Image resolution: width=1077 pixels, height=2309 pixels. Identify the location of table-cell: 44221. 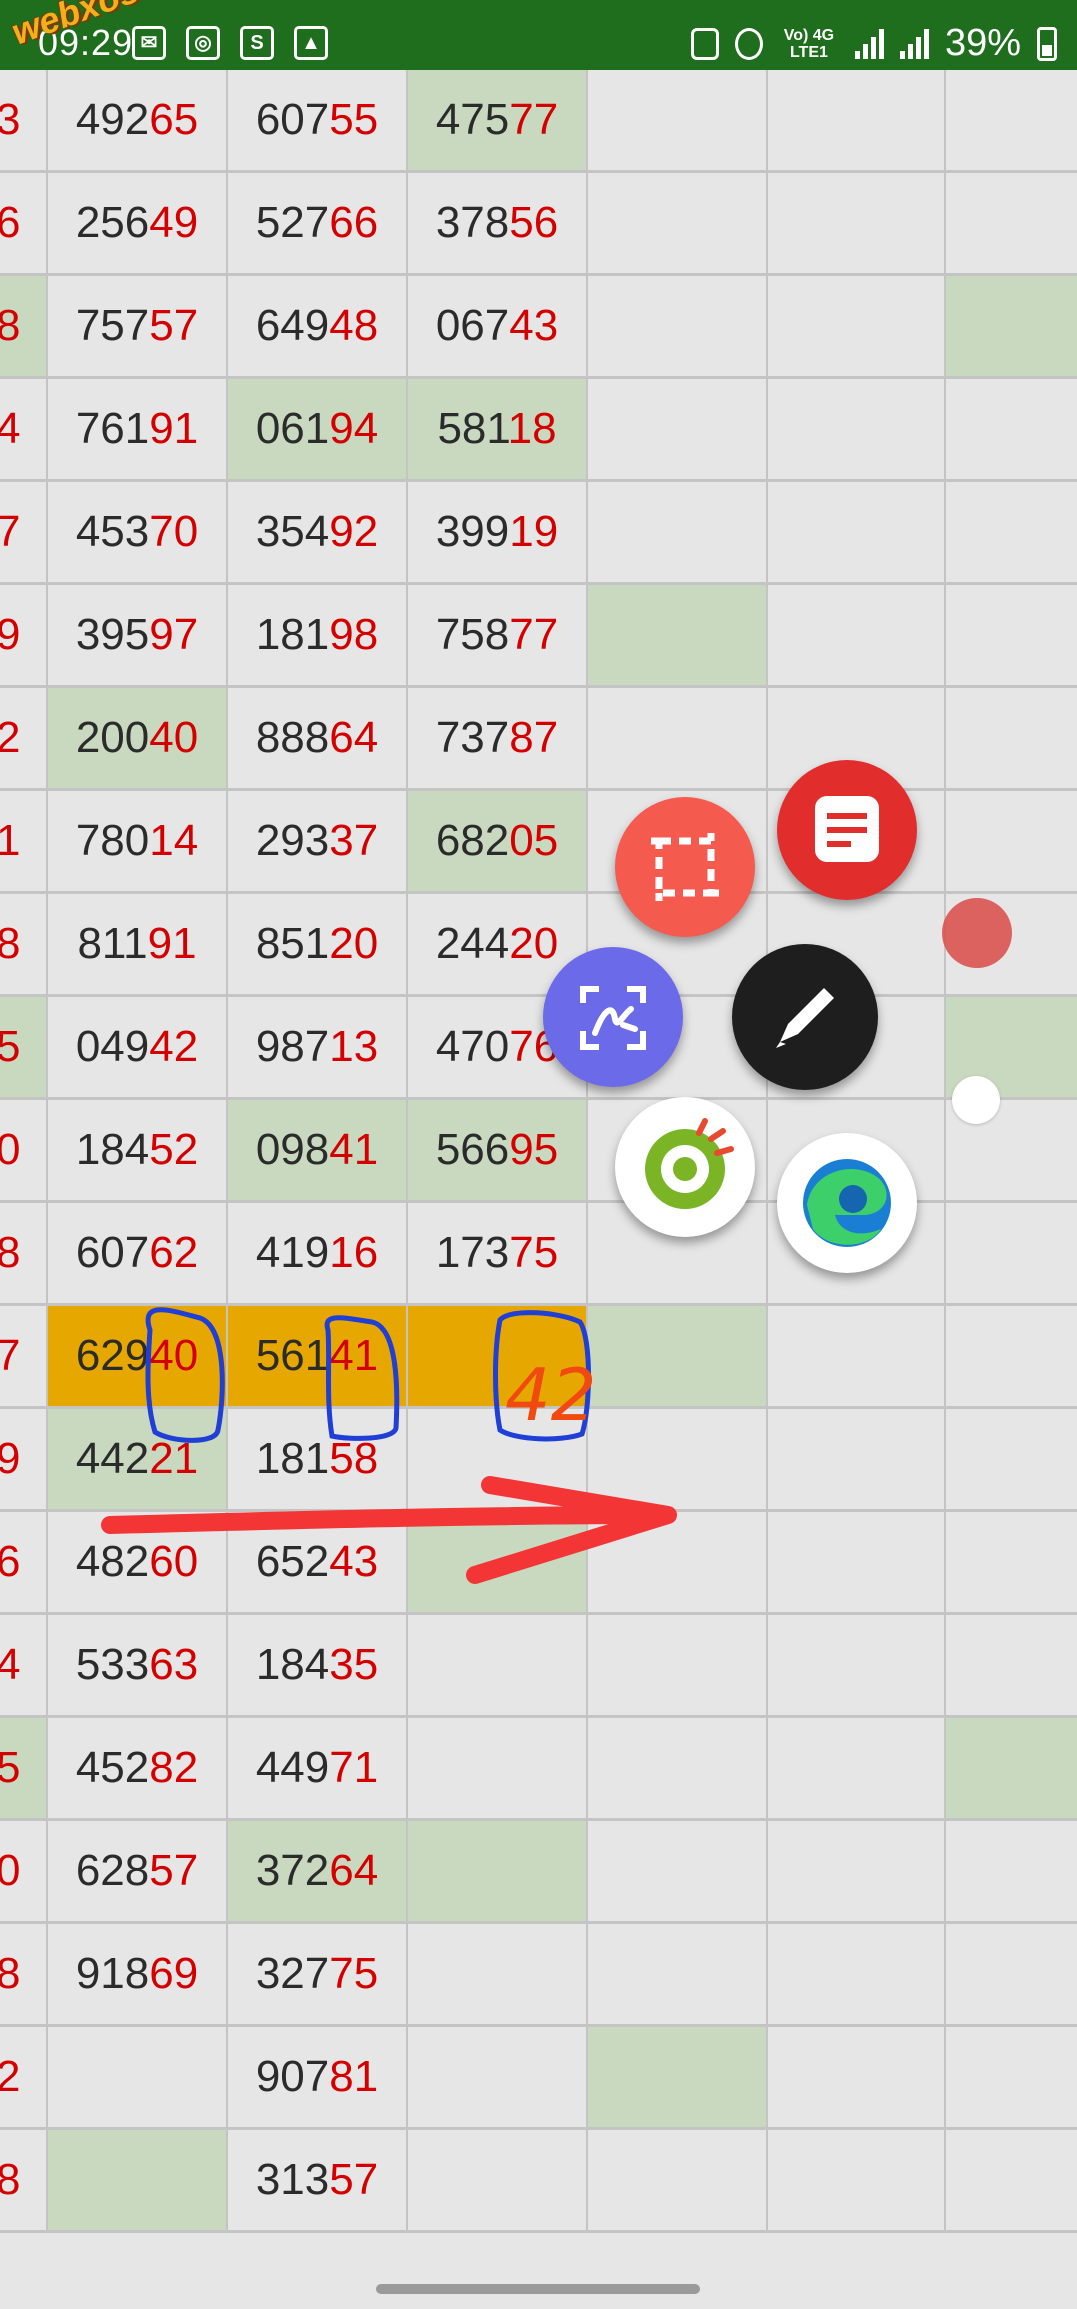
(138, 1460).